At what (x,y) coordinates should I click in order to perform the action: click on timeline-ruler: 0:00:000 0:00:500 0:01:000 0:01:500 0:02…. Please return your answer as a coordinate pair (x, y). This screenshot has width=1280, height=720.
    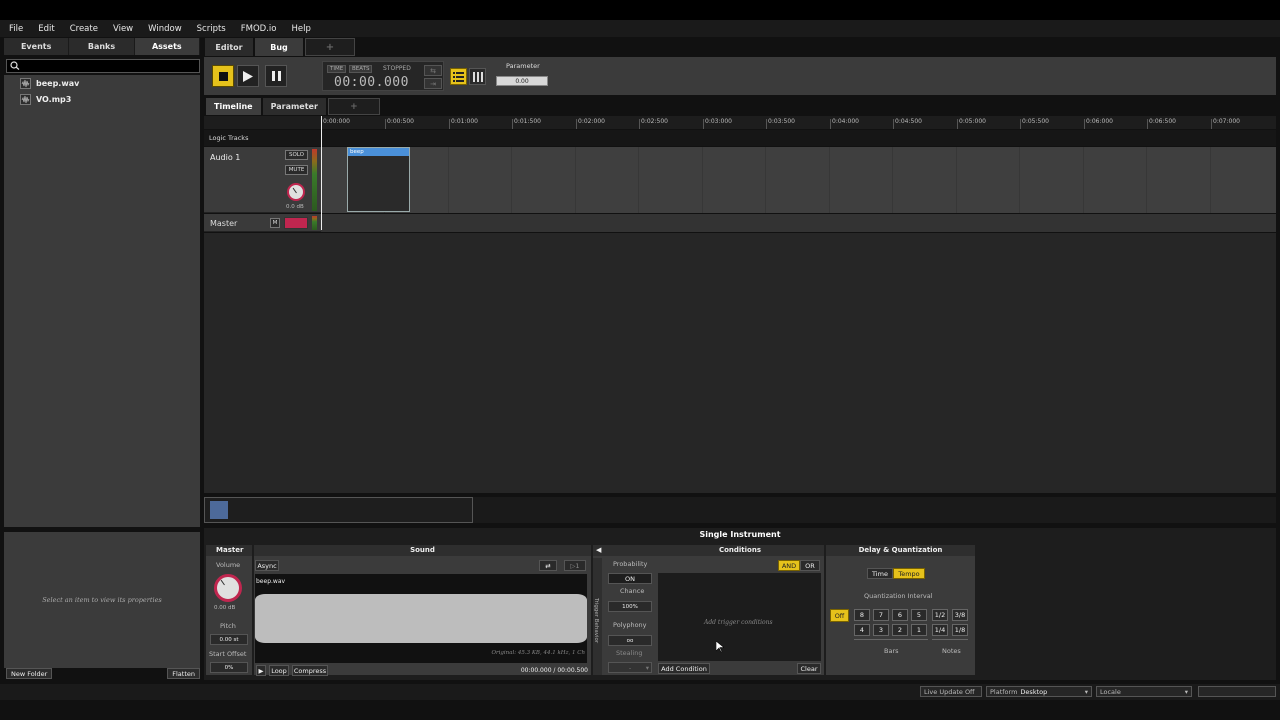
    Looking at the image, I should click on (740, 122).